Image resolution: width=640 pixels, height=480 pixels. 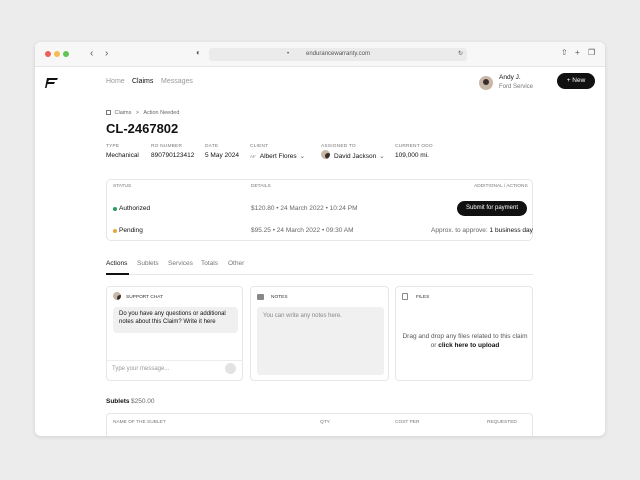 I want to click on reload-icon: ↻, so click(x=460, y=54).